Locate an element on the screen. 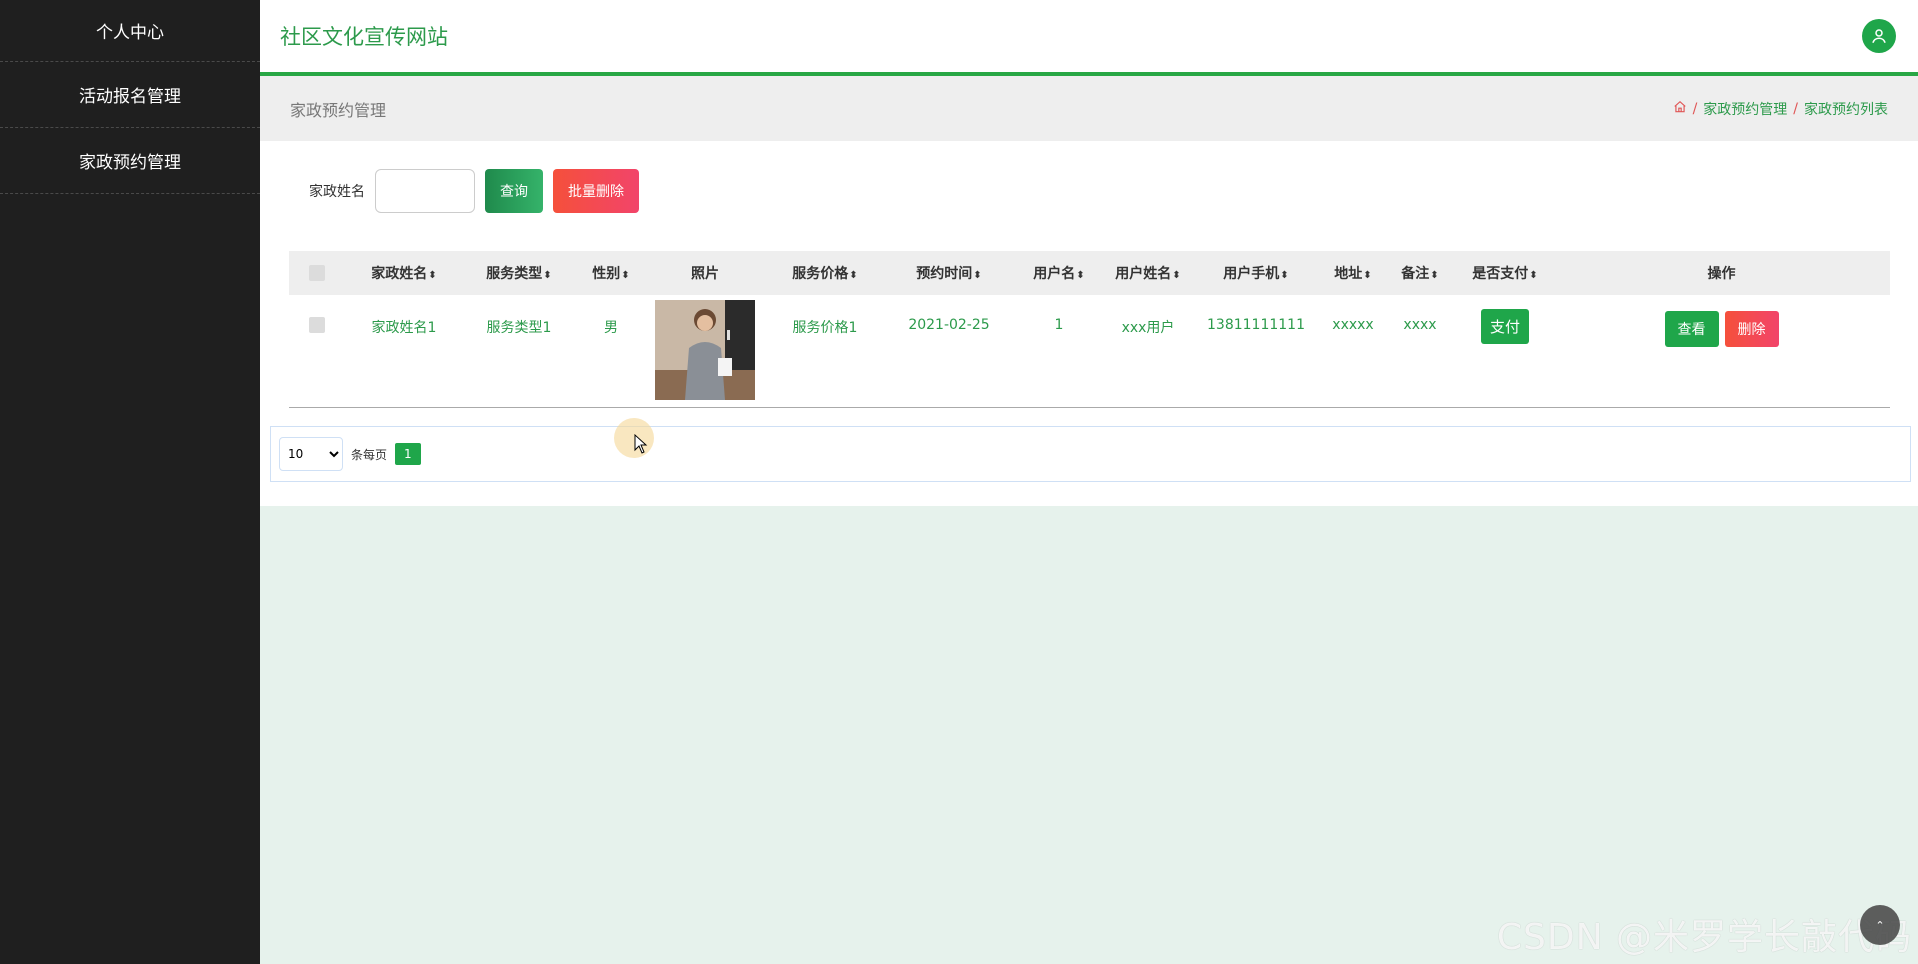  sidebar-item-personal-center: 个人中心 is located at coordinates (130, 31).